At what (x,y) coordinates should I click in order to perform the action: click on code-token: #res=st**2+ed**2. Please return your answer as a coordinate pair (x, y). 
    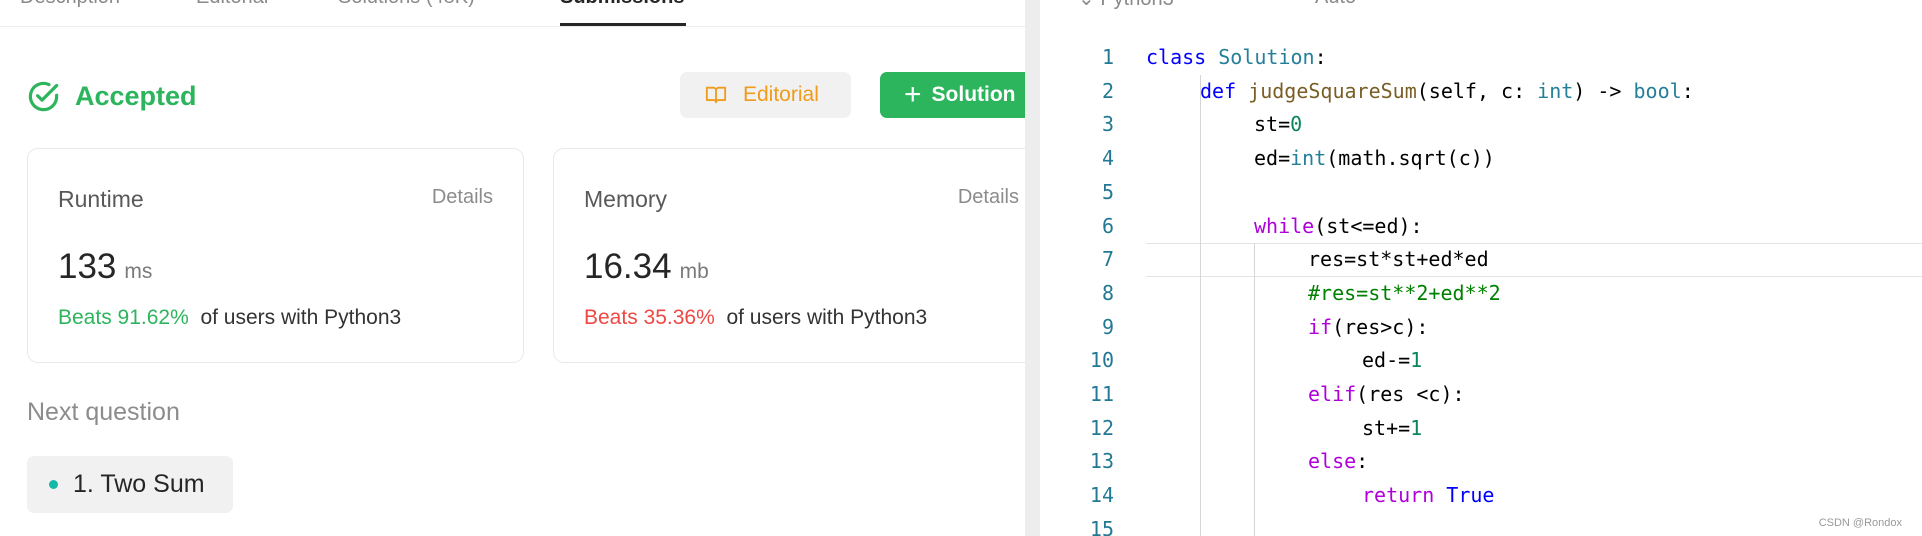
    Looking at the image, I should click on (1404, 292).